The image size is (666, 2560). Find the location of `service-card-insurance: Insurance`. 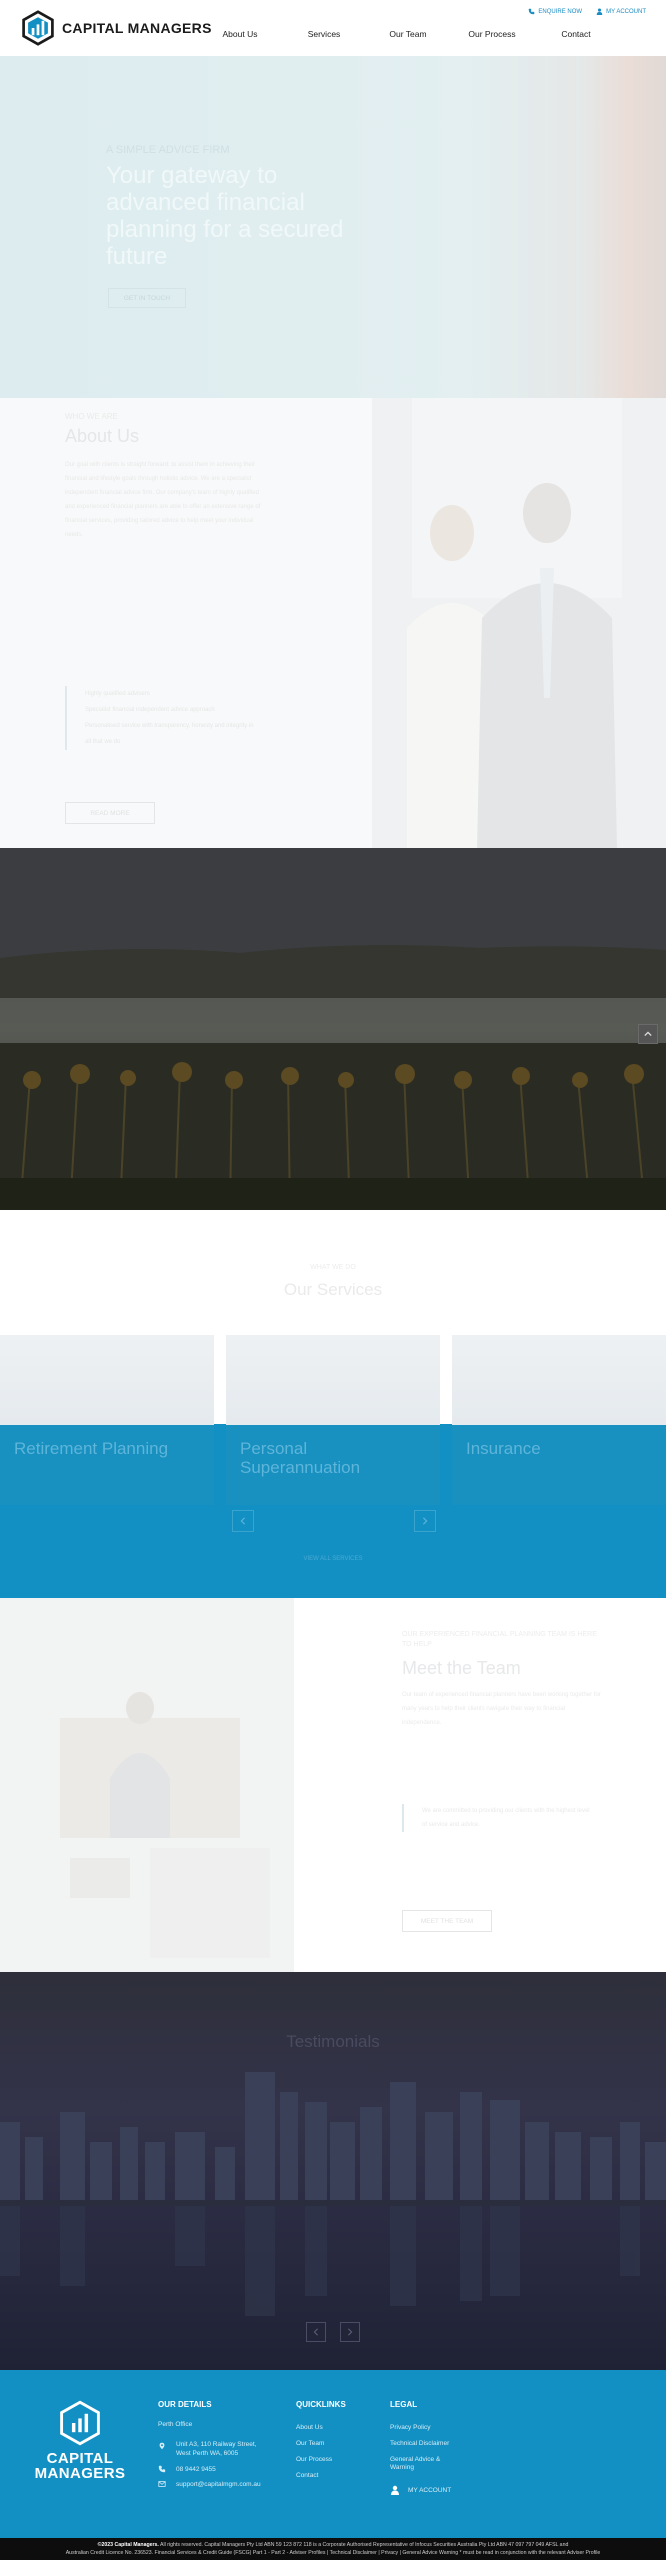

service-card-insurance: Insurance is located at coordinates (559, 1420).